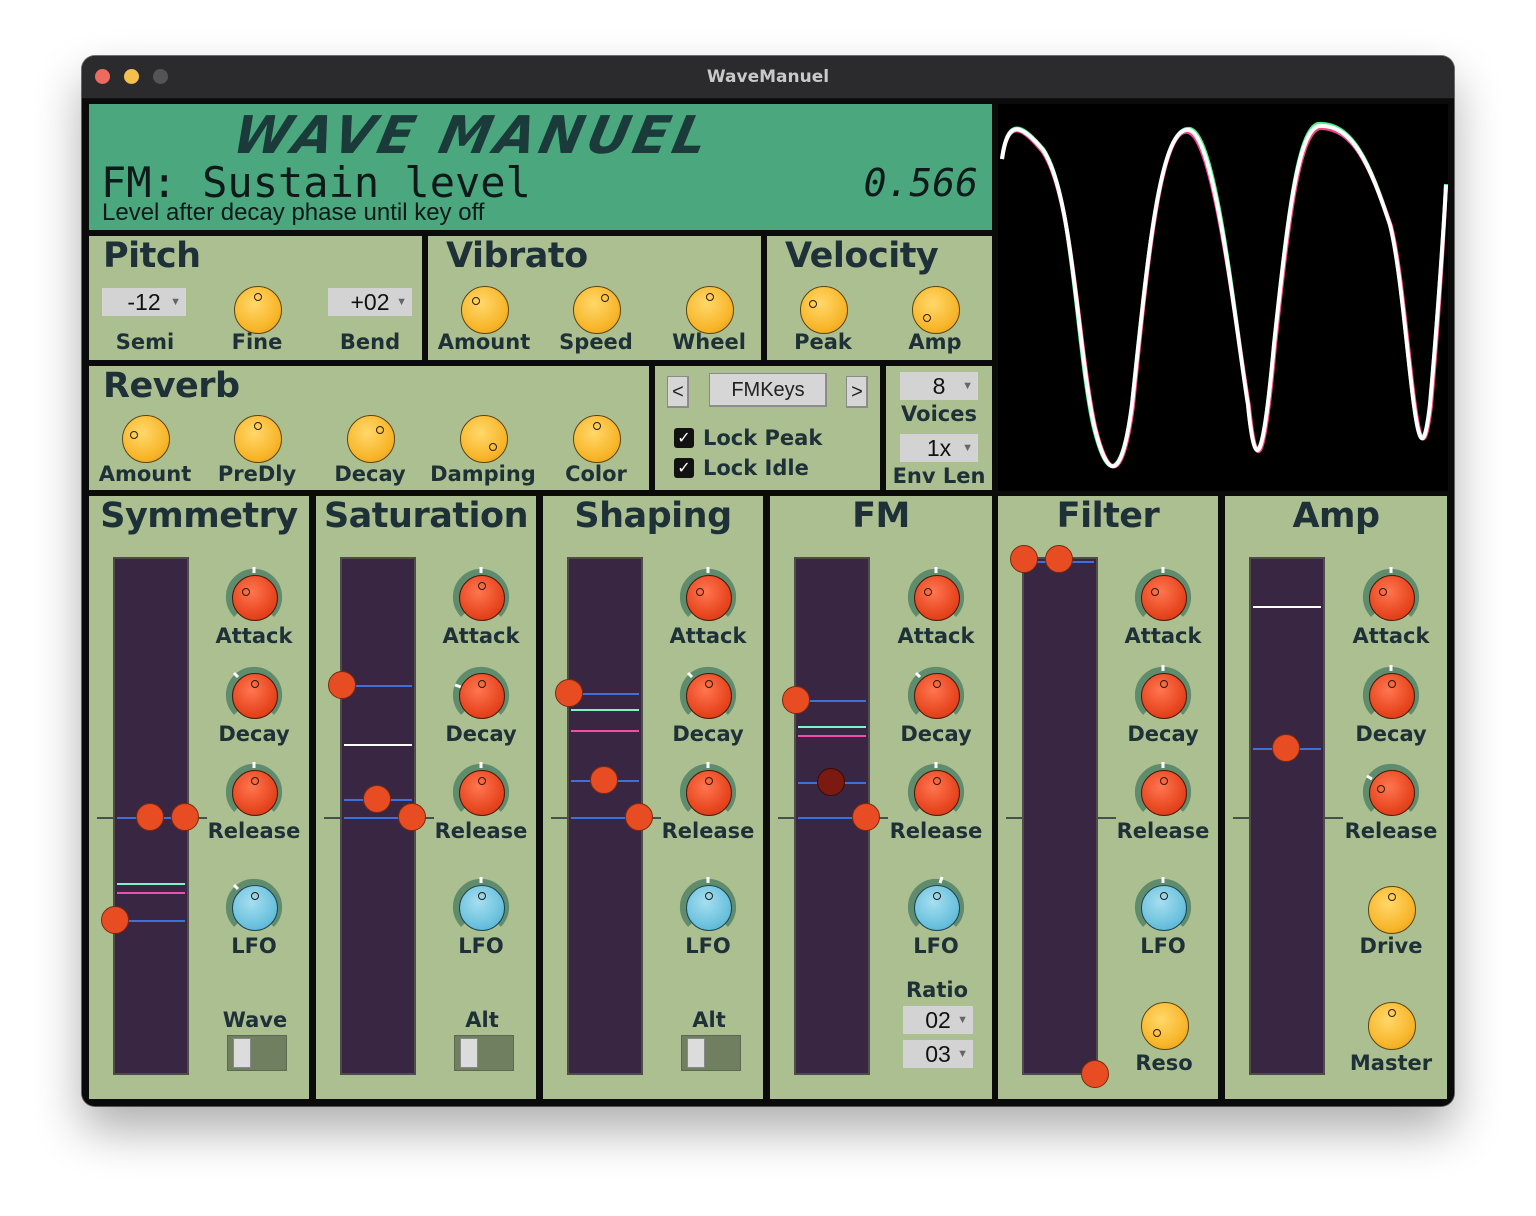 Image resolution: width=1536 pixels, height=1216 pixels. What do you see at coordinates (1164, 793) in the screenshot?
I see `filter-release-knob` at bounding box center [1164, 793].